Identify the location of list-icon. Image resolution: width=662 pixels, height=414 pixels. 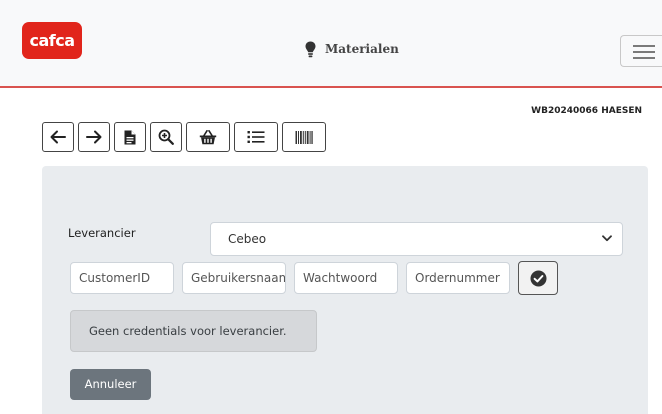
(256, 137).